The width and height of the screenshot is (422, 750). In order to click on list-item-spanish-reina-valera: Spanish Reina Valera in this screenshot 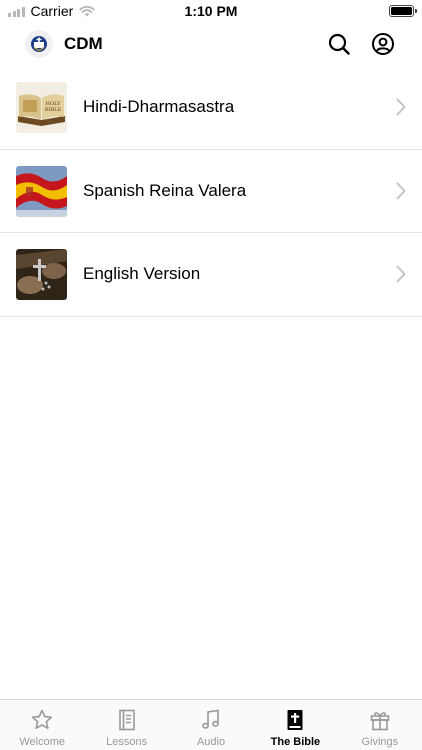, I will do `click(211, 191)`.